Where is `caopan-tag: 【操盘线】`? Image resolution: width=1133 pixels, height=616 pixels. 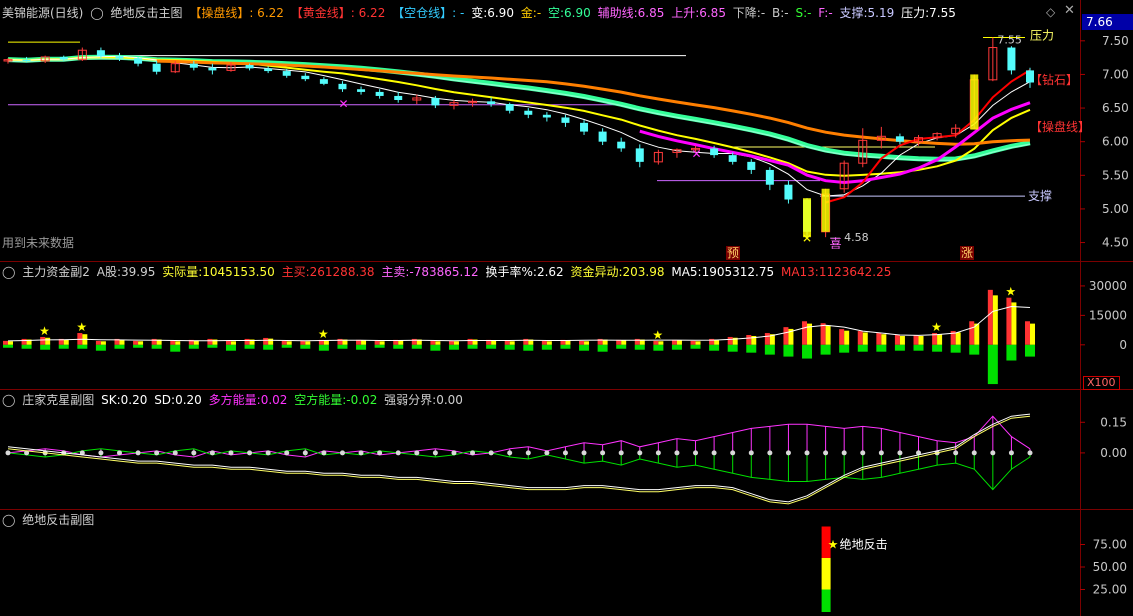
caopan-tag: 【操盘线】 is located at coordinates (1060, 126).